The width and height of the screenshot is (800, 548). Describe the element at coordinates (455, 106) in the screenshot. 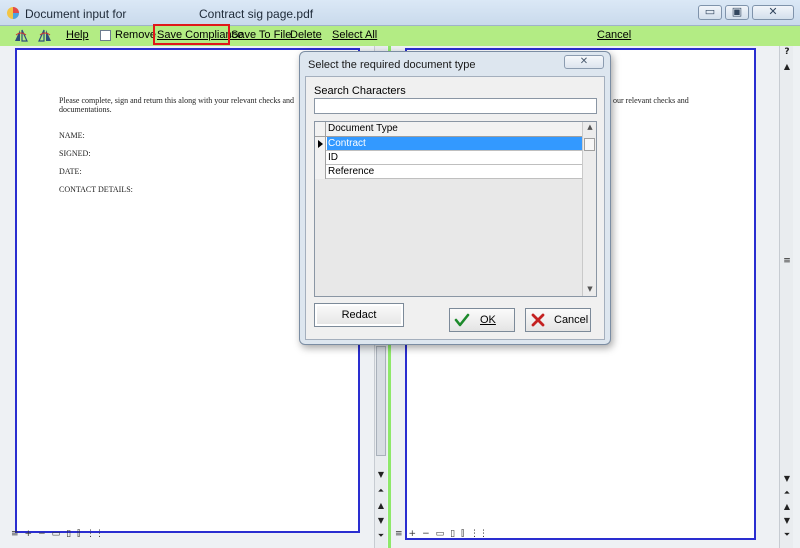

I see `search-input` at that location.